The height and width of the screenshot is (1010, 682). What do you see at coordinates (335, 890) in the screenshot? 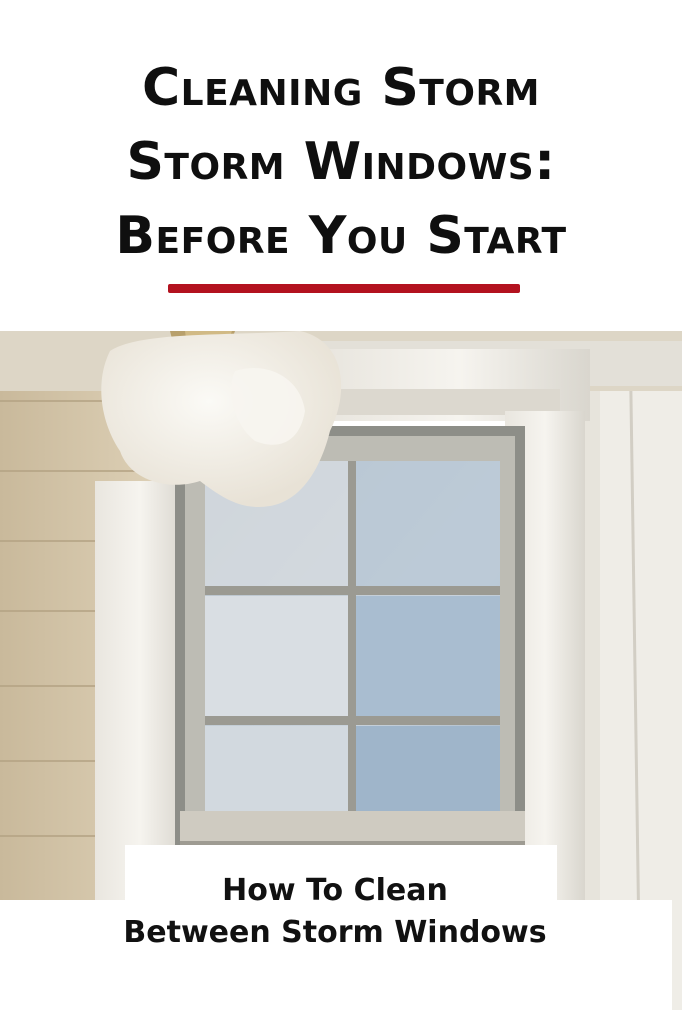
I see `caption-line-1: How To Clean` at bounding box center [335, 890].